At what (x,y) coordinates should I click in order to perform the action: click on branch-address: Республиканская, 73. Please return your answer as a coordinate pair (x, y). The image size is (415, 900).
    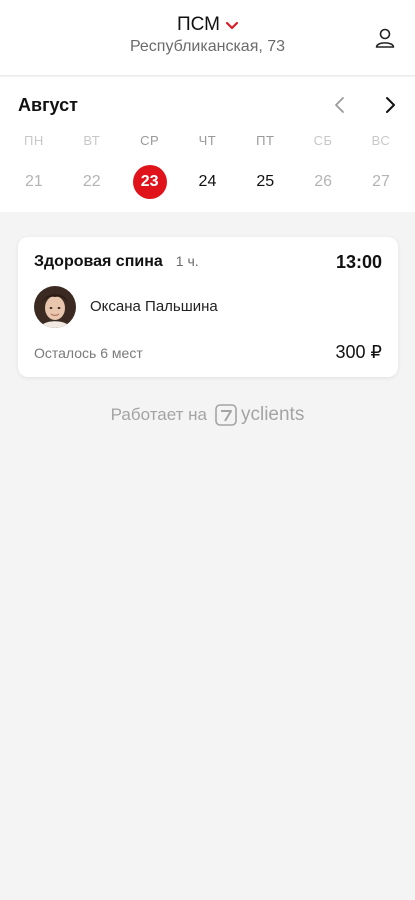
    Looking at the image, I should click on (207, 46).